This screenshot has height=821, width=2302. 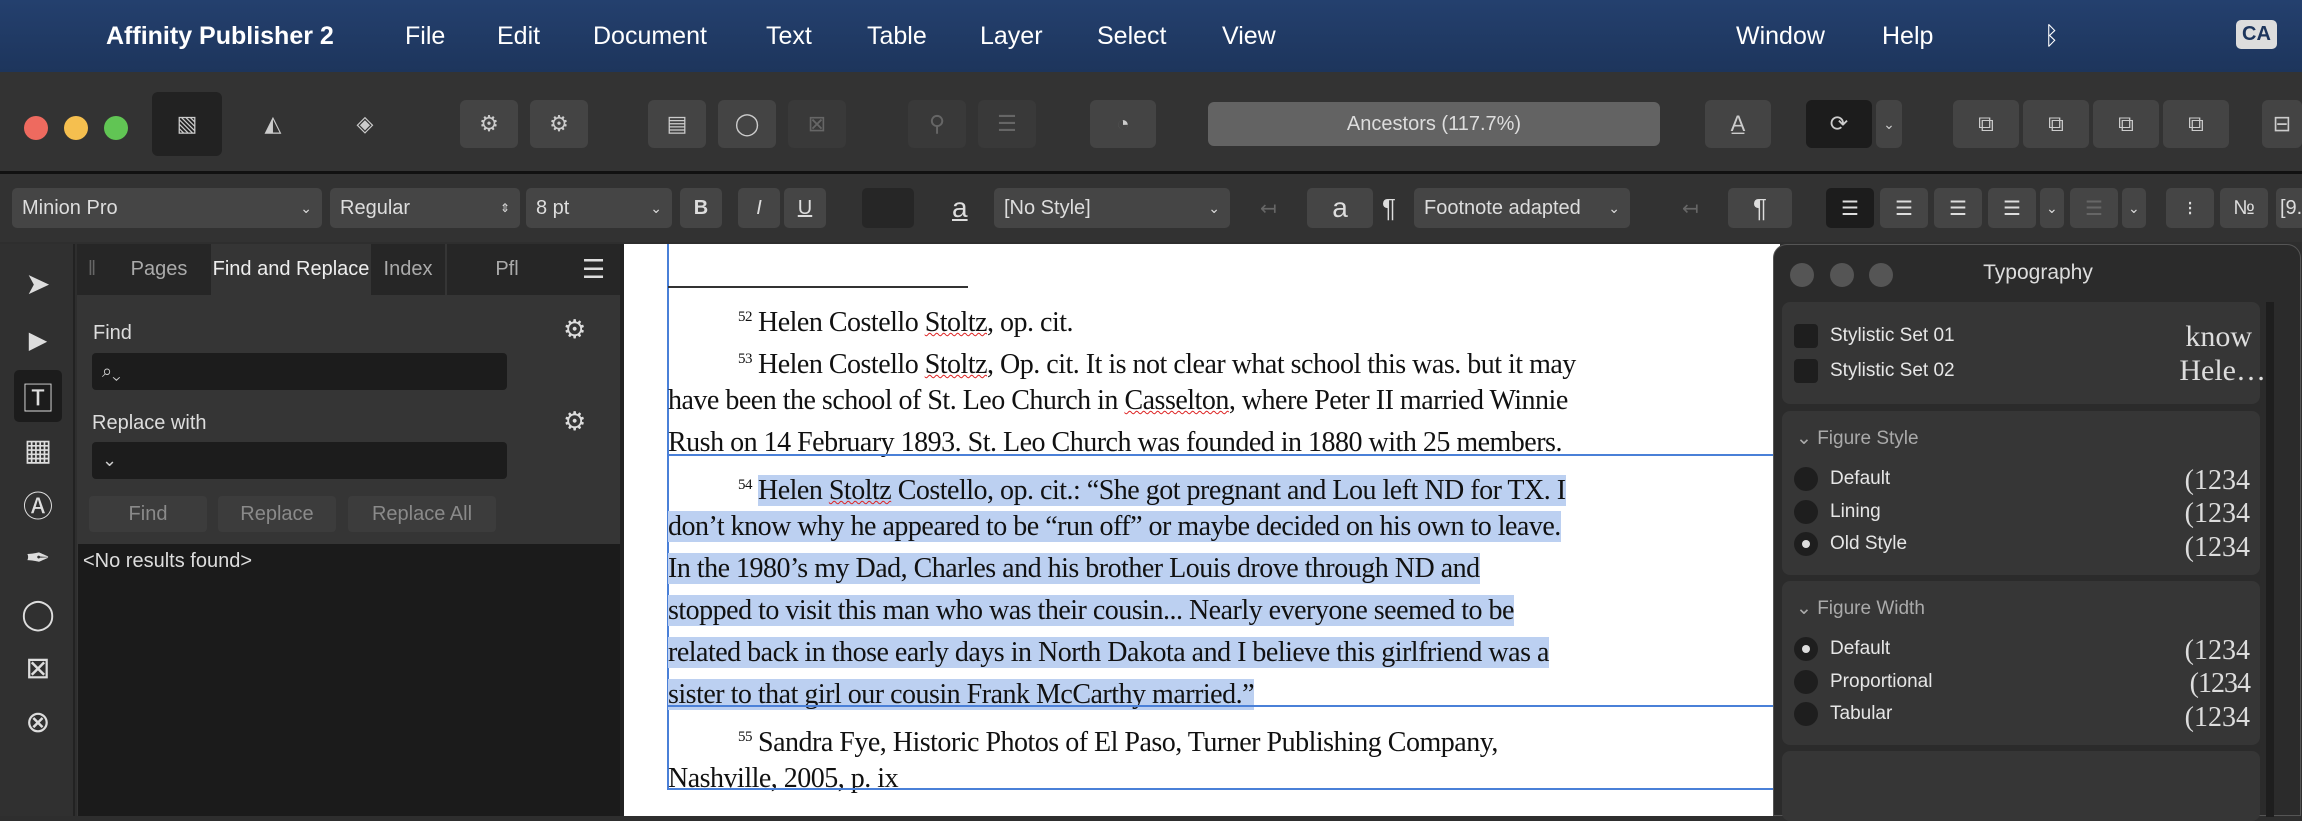 I want to click on menu-layer: Layer, so click(x=1011, y=36).